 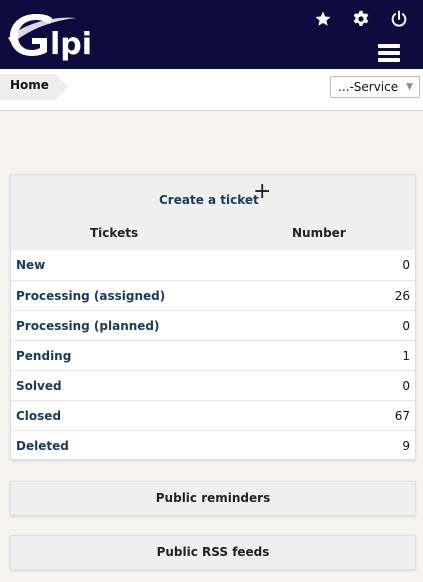 I want to click on column-header-tickets: Tickets, so click(x=114, y=233).